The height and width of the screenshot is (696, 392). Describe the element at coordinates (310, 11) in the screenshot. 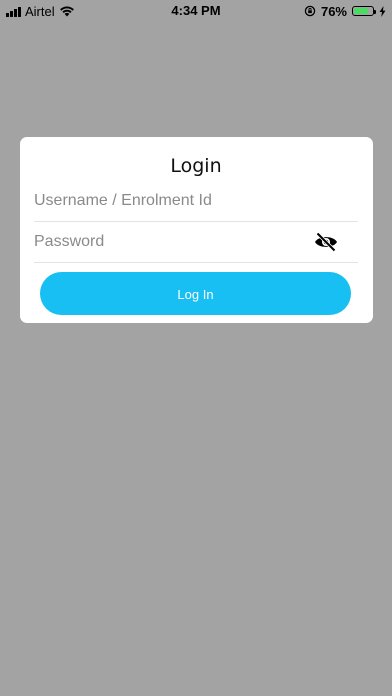

I see `orientation-lock-icon` at that location.